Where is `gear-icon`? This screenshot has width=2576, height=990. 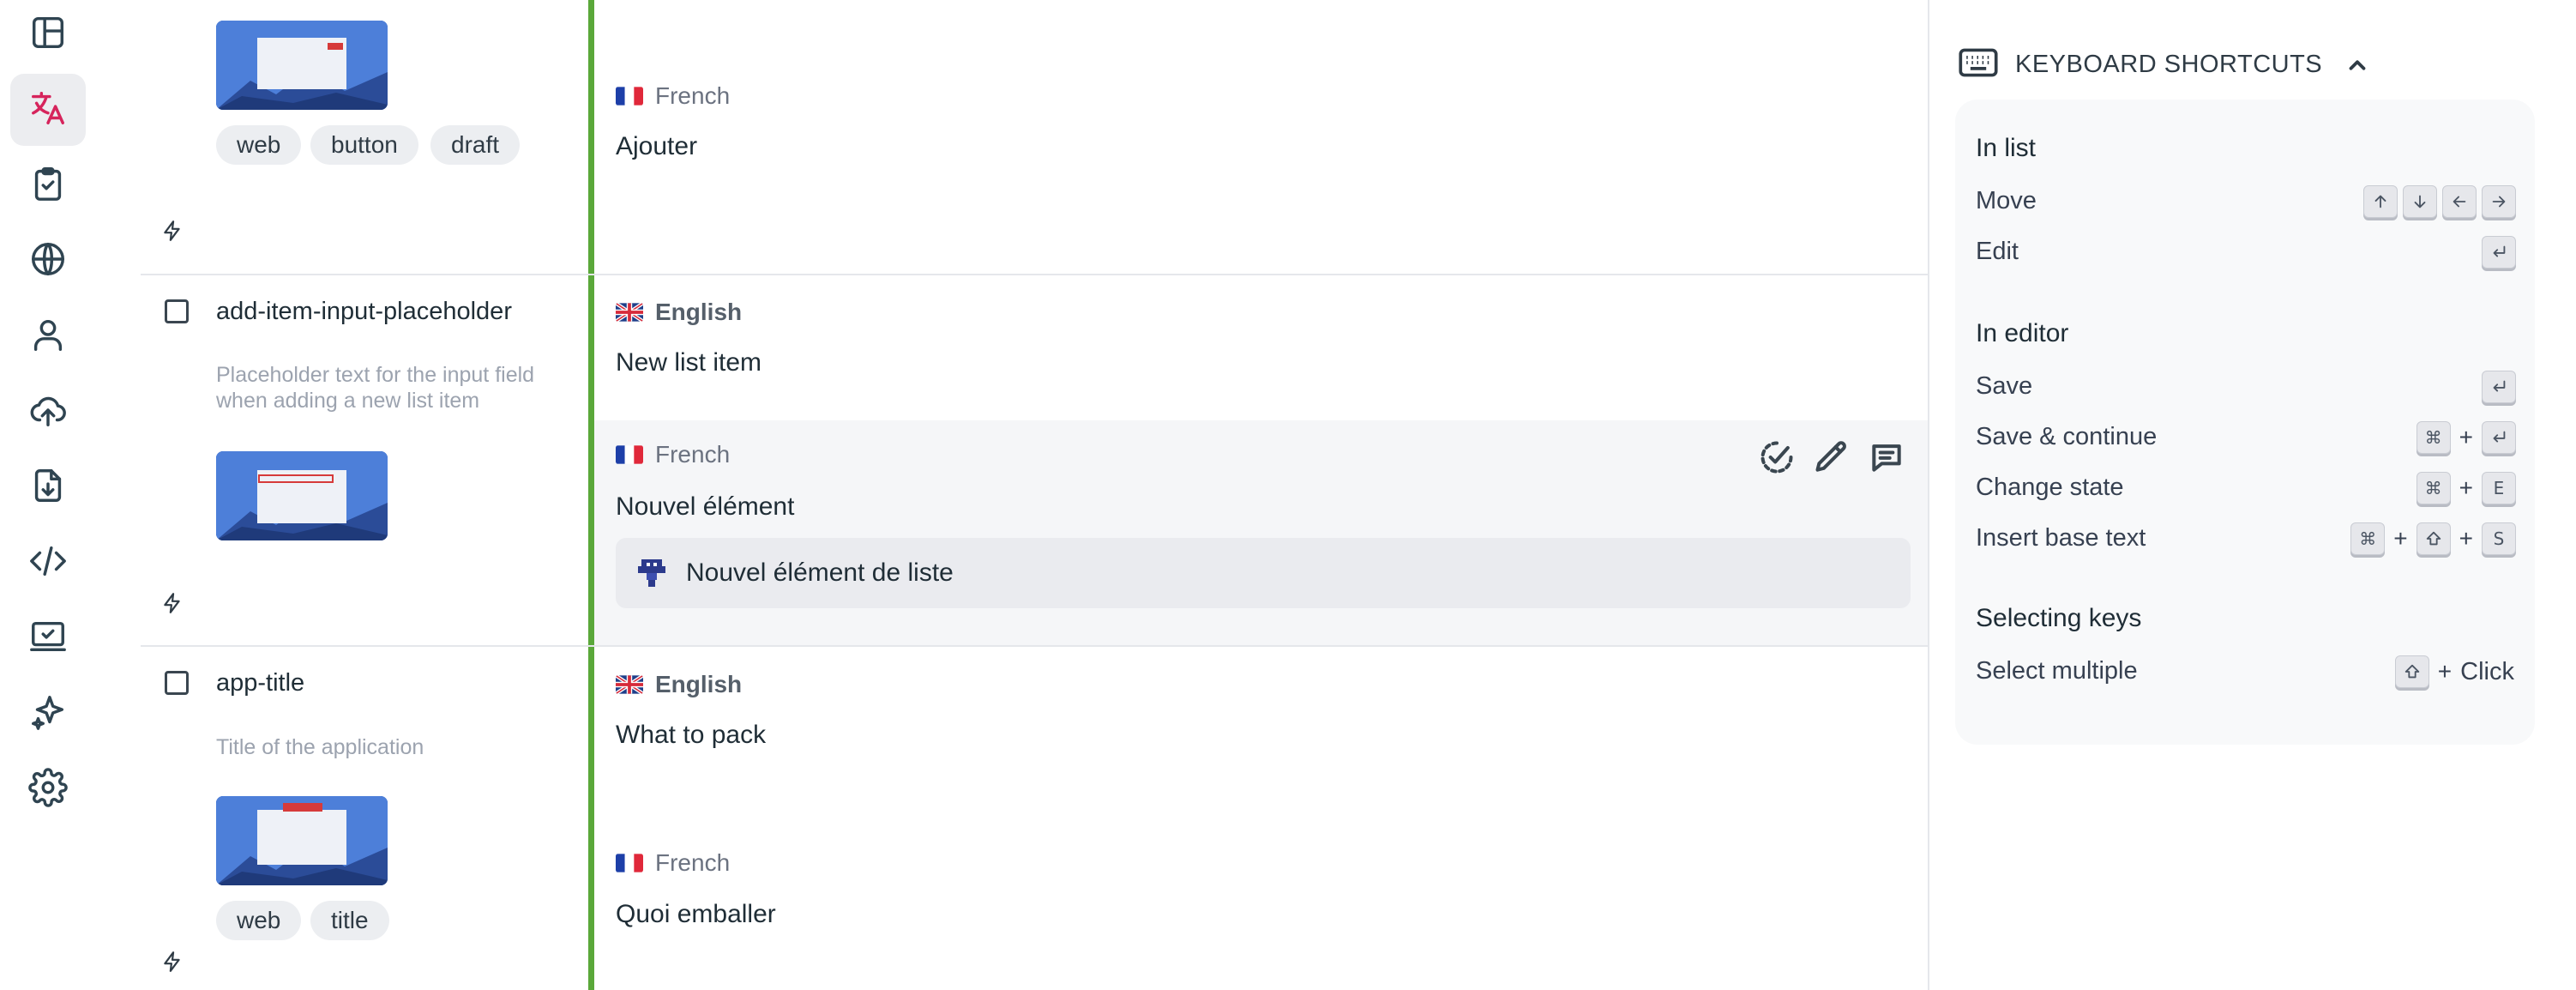
gear-icon is located at coordinates (48, 789).